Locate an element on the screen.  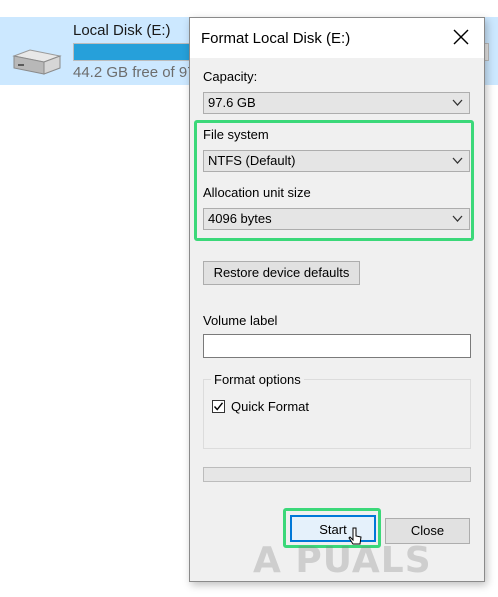
drive-free-space: 44.2 GB free of 97 is located at coordinates (134, 72).